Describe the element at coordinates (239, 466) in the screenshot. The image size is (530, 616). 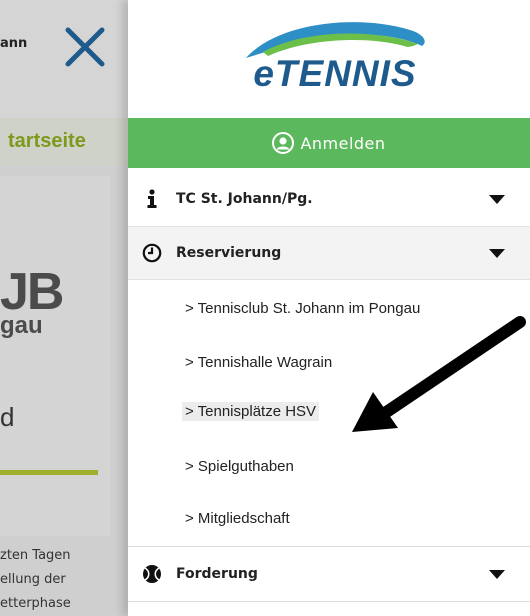
I see `submenu-item-spielguthaben: > Spielguthaben` at that location.